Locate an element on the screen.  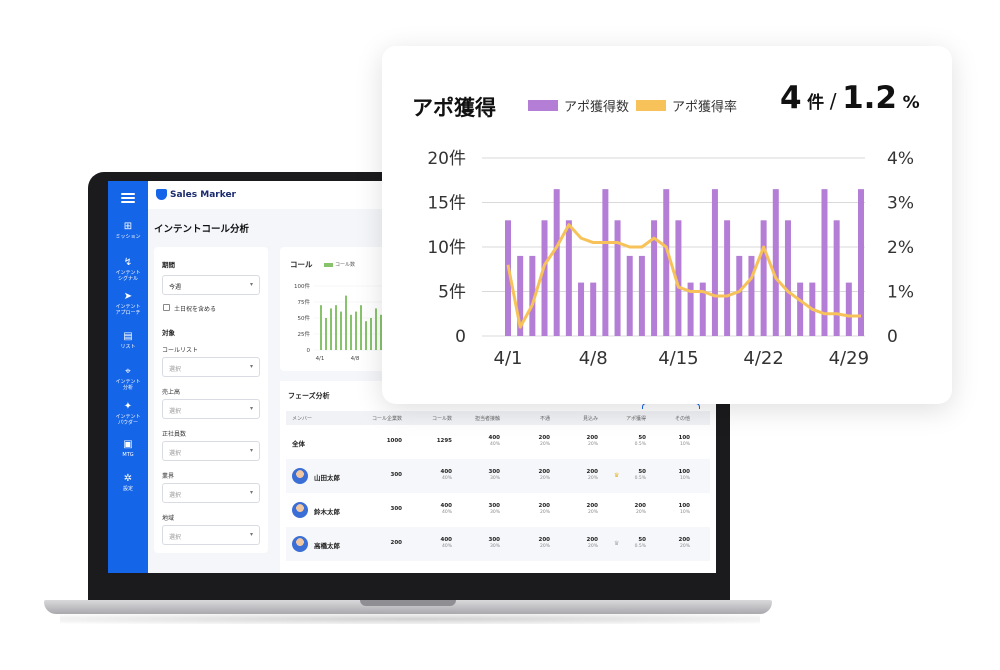
column-header-1: コール企業数 is located at coordinates (386, 419).